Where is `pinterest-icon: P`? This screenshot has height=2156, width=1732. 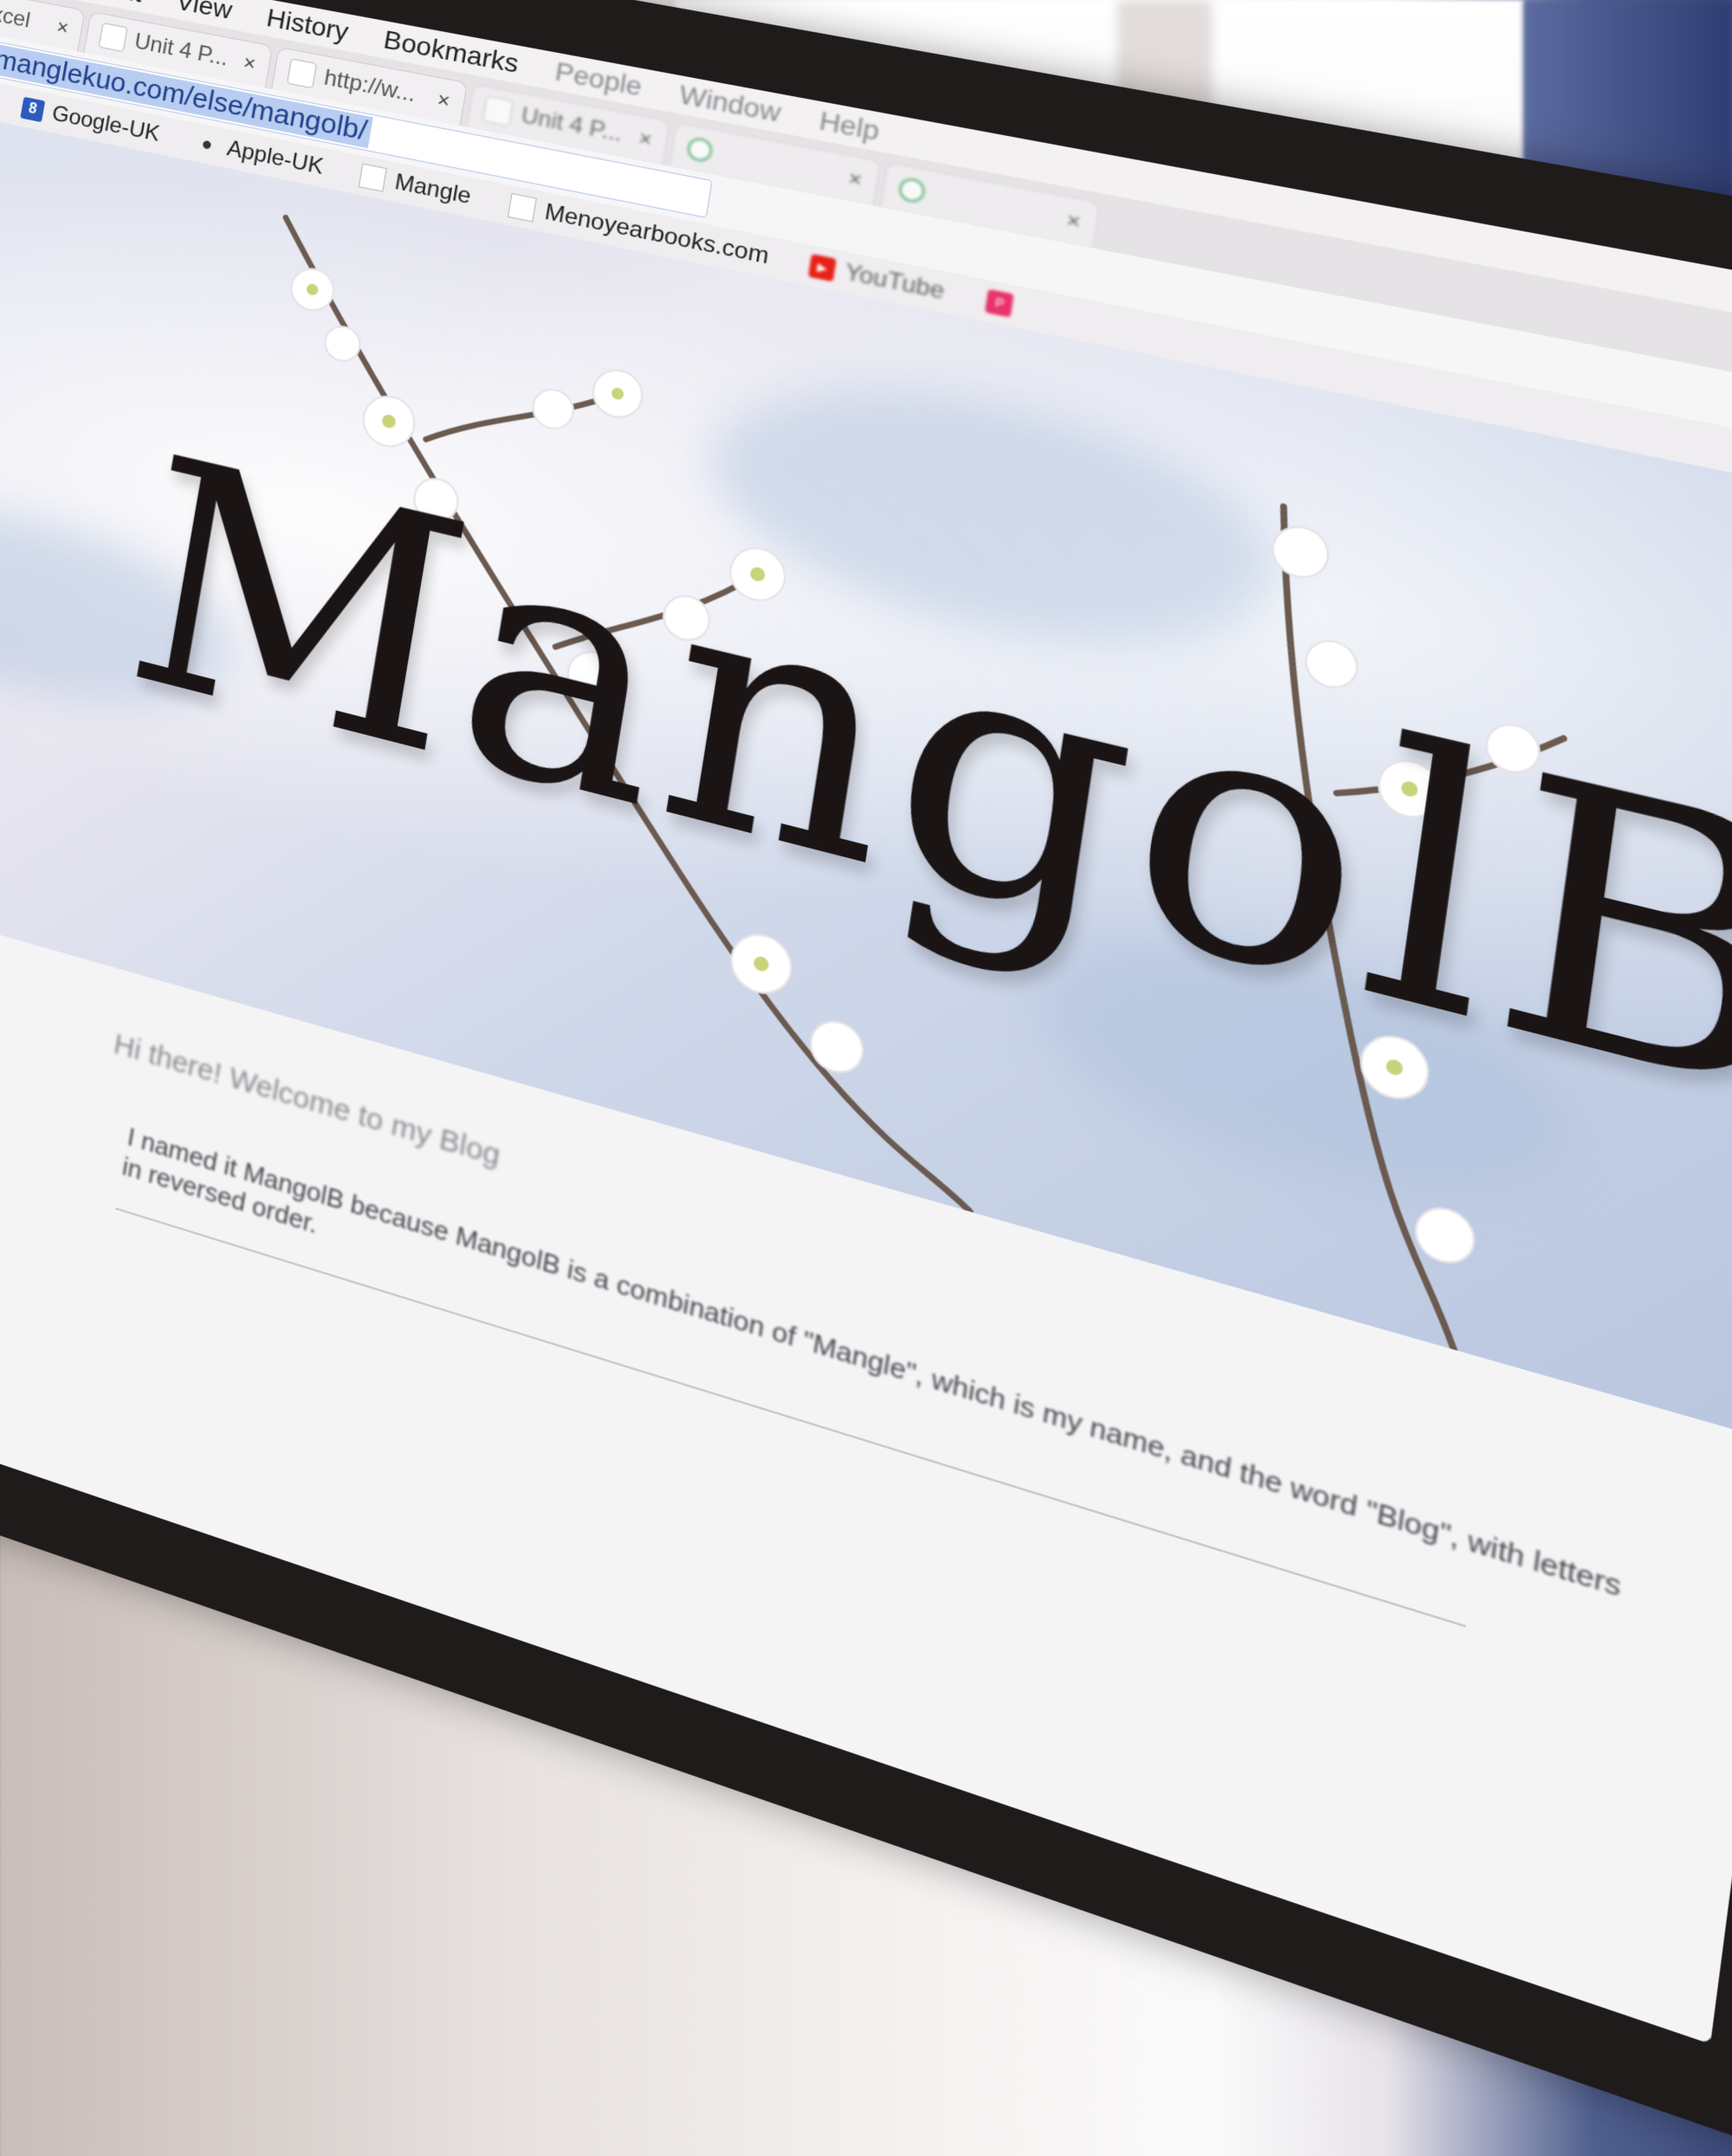
pinterest-icon: P is located at coordinates (1000, 303).